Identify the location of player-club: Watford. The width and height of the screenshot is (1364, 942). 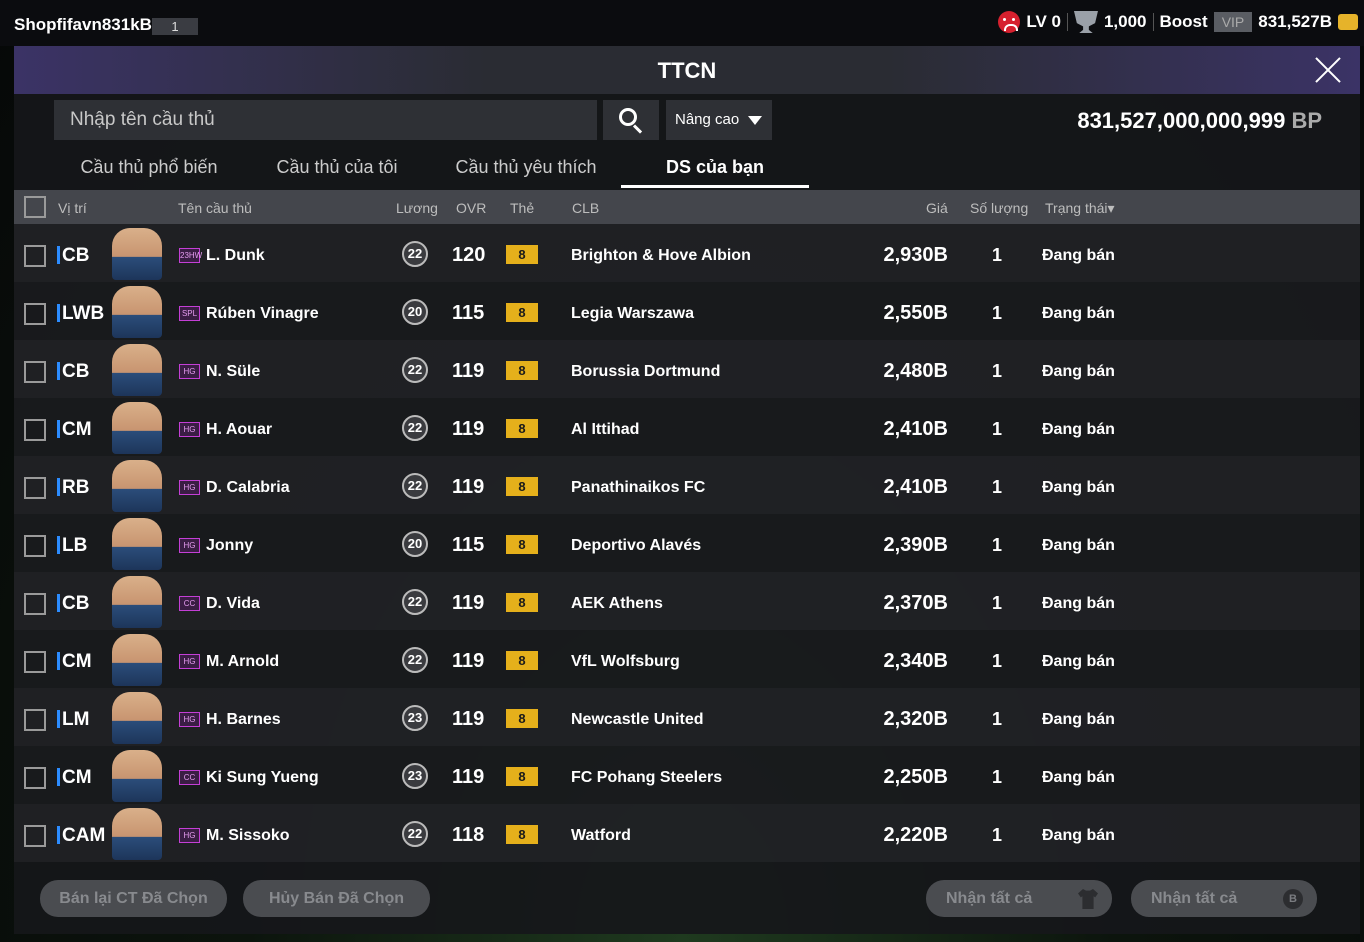
(601, 835).